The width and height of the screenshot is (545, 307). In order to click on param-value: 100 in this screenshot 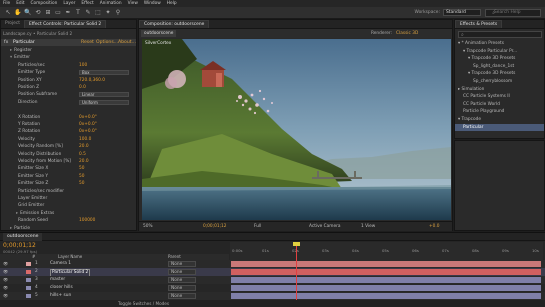, I will do `click(83, 65)`.